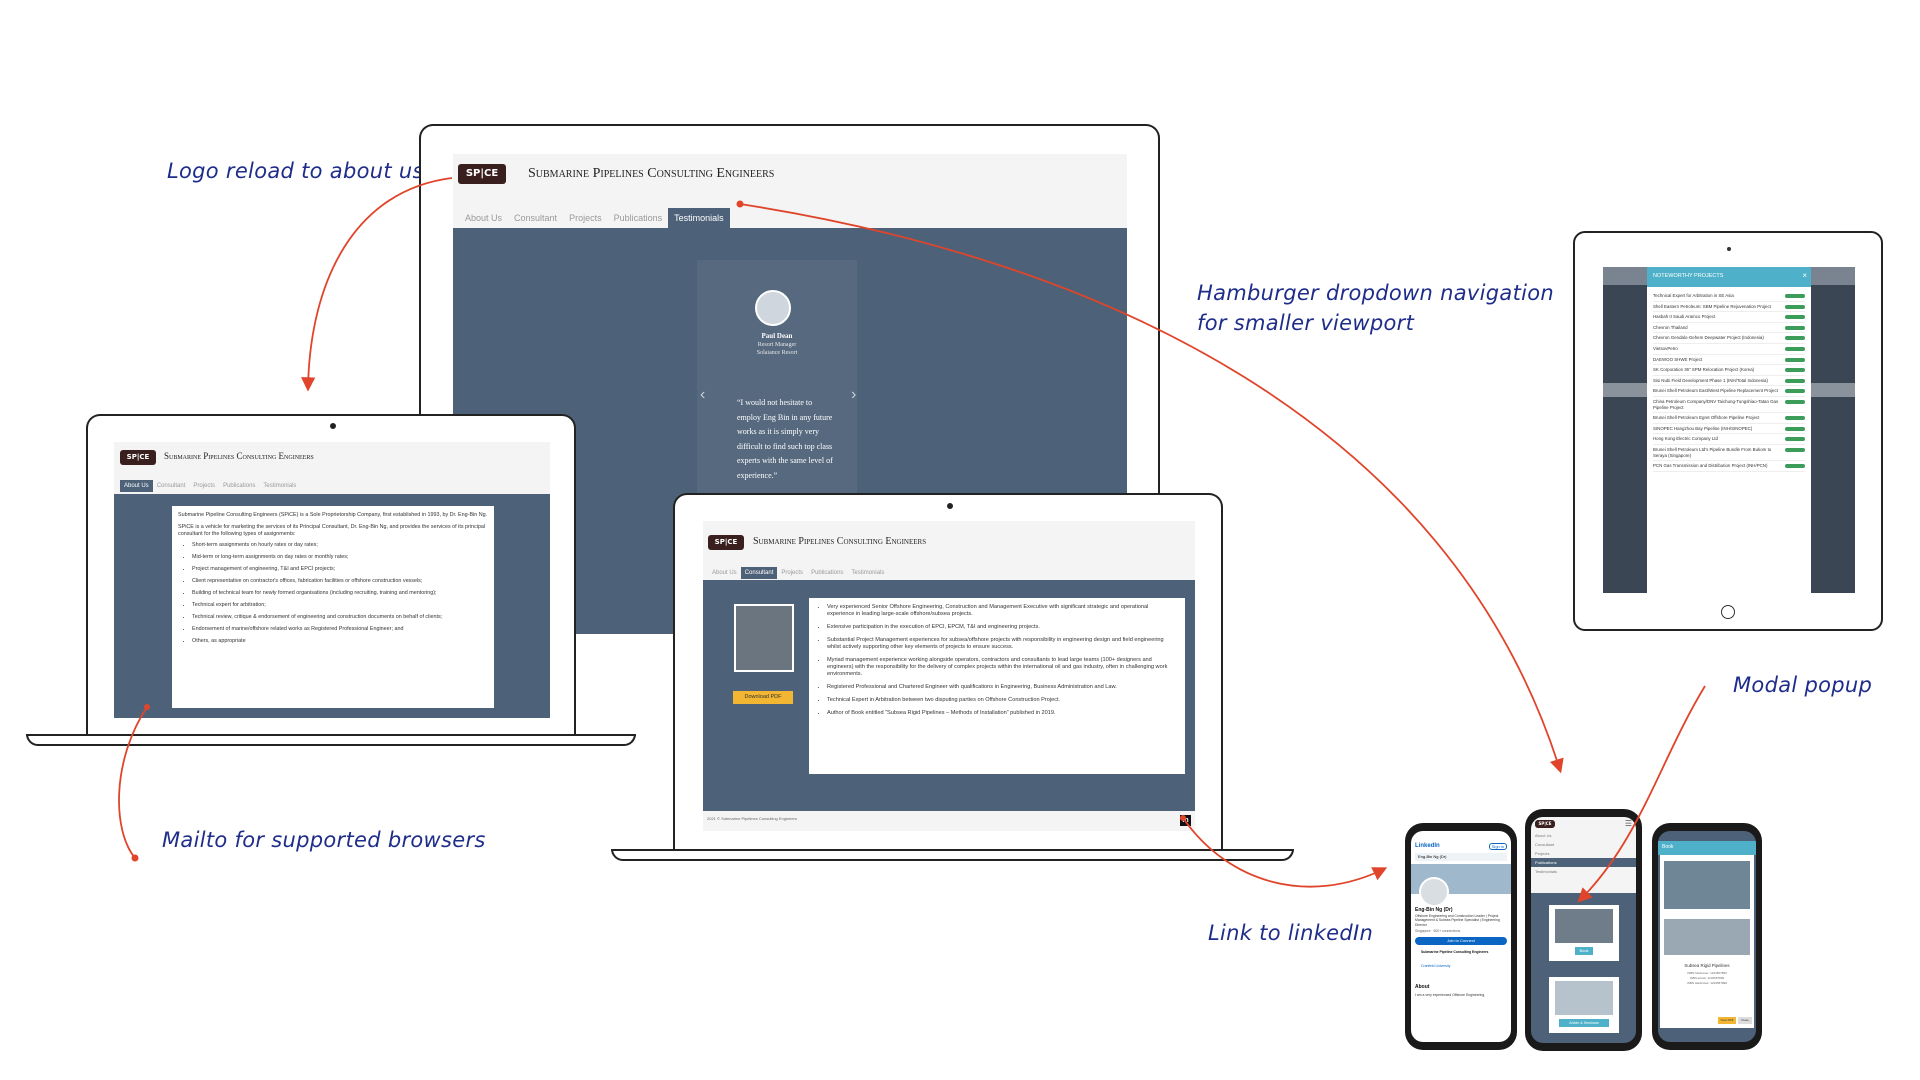 The height and width of the screenshot is (1080, 1920). I want to click on arrow-end-mailto, so click(135, 858).